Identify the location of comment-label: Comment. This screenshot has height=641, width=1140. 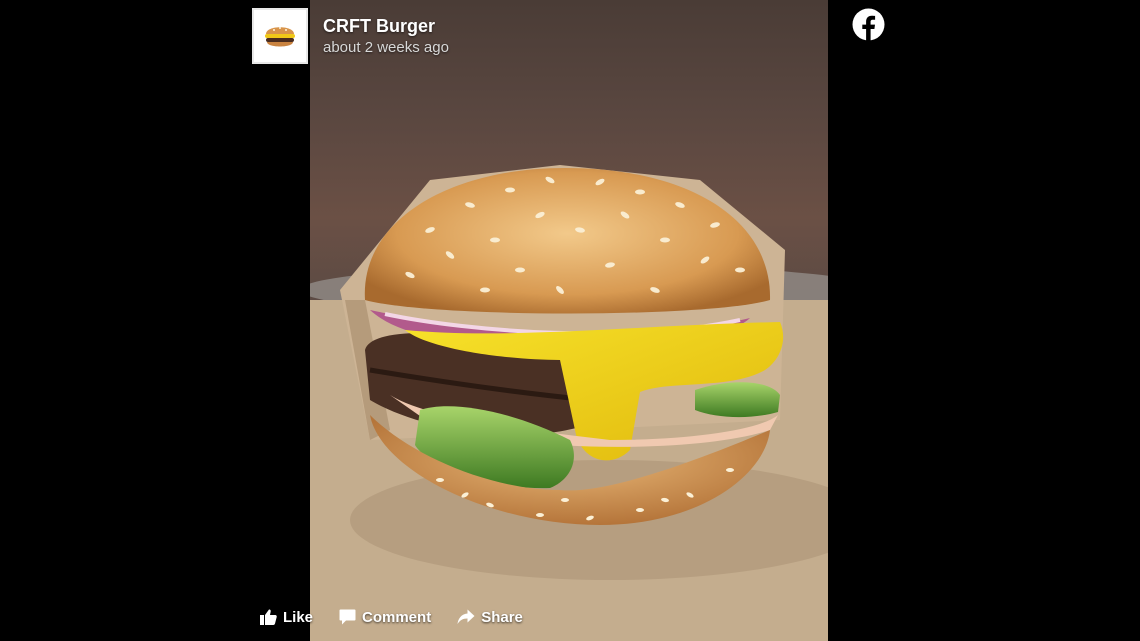
(397, 617).